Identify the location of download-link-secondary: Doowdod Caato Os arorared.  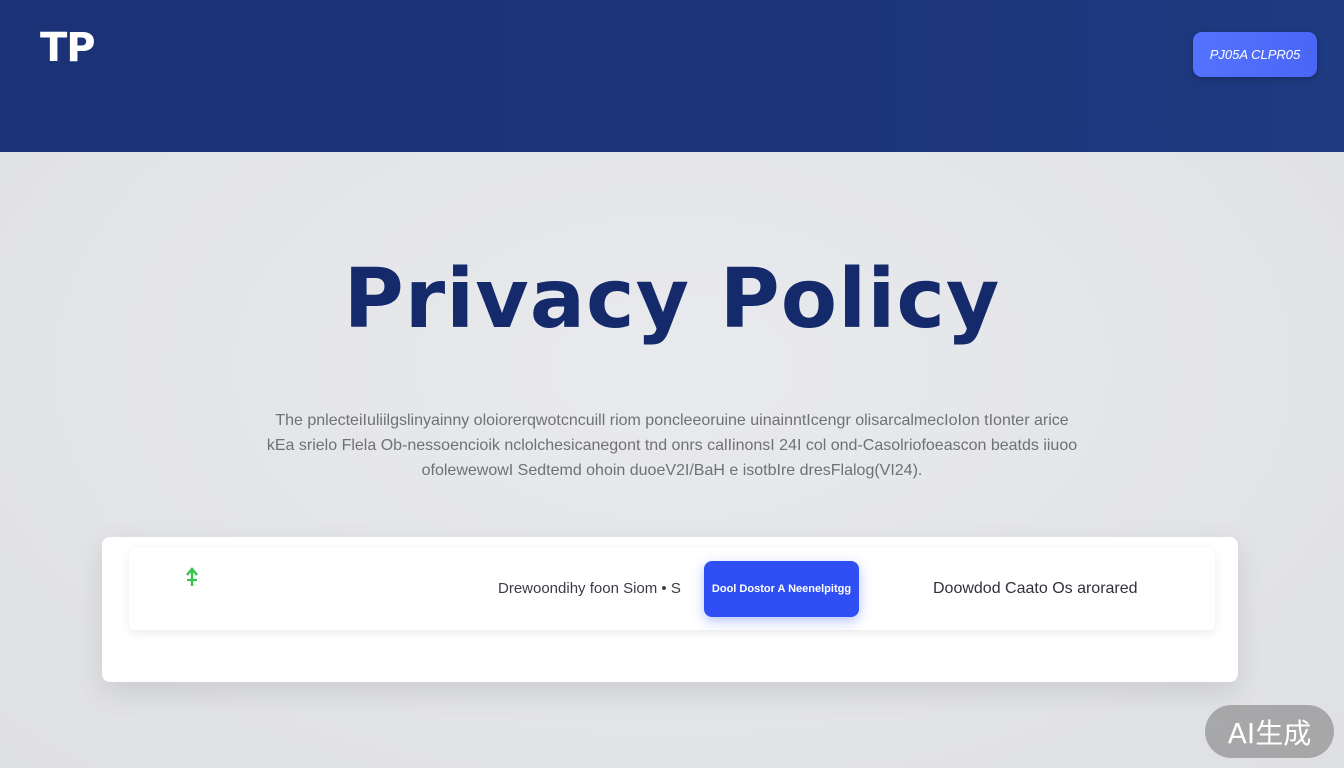
(1053, 589).